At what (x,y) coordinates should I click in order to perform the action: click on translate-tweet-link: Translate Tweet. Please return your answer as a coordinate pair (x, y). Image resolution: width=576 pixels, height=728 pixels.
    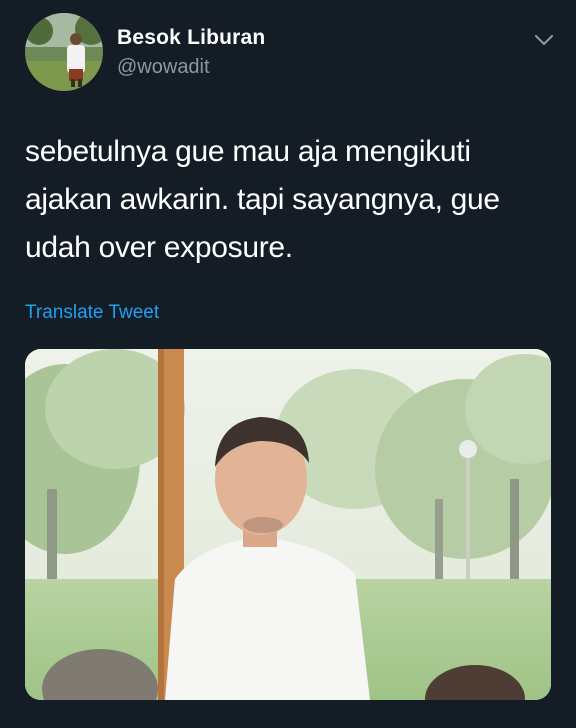
    Looking at the image, I should click on (92, 313).